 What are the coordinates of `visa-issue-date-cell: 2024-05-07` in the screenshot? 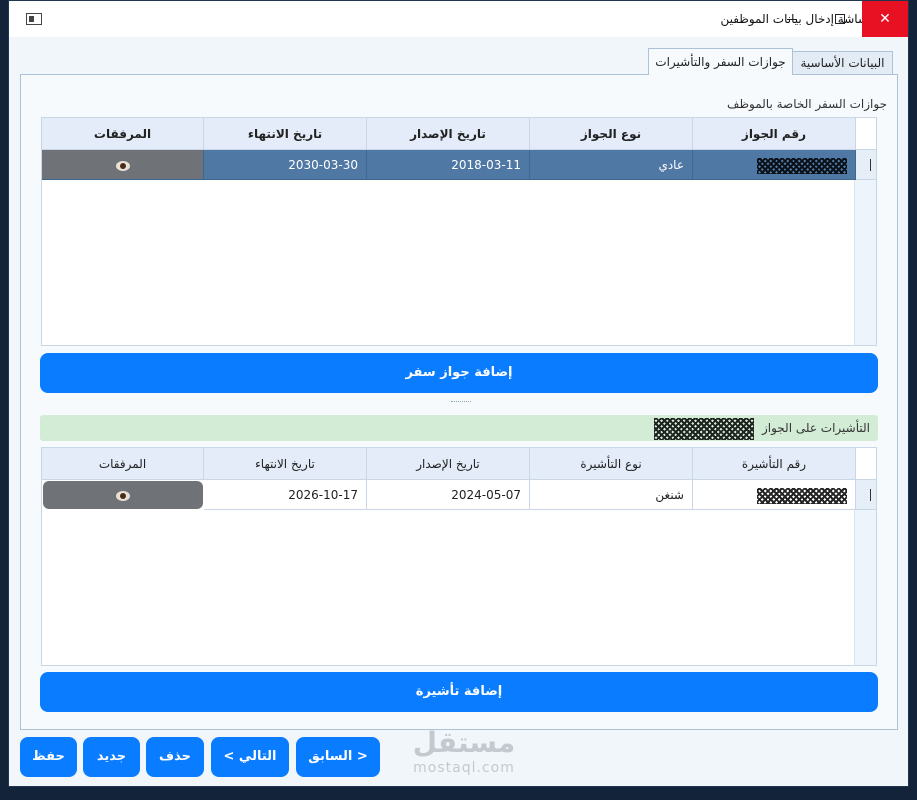 It's located at (448, 495).